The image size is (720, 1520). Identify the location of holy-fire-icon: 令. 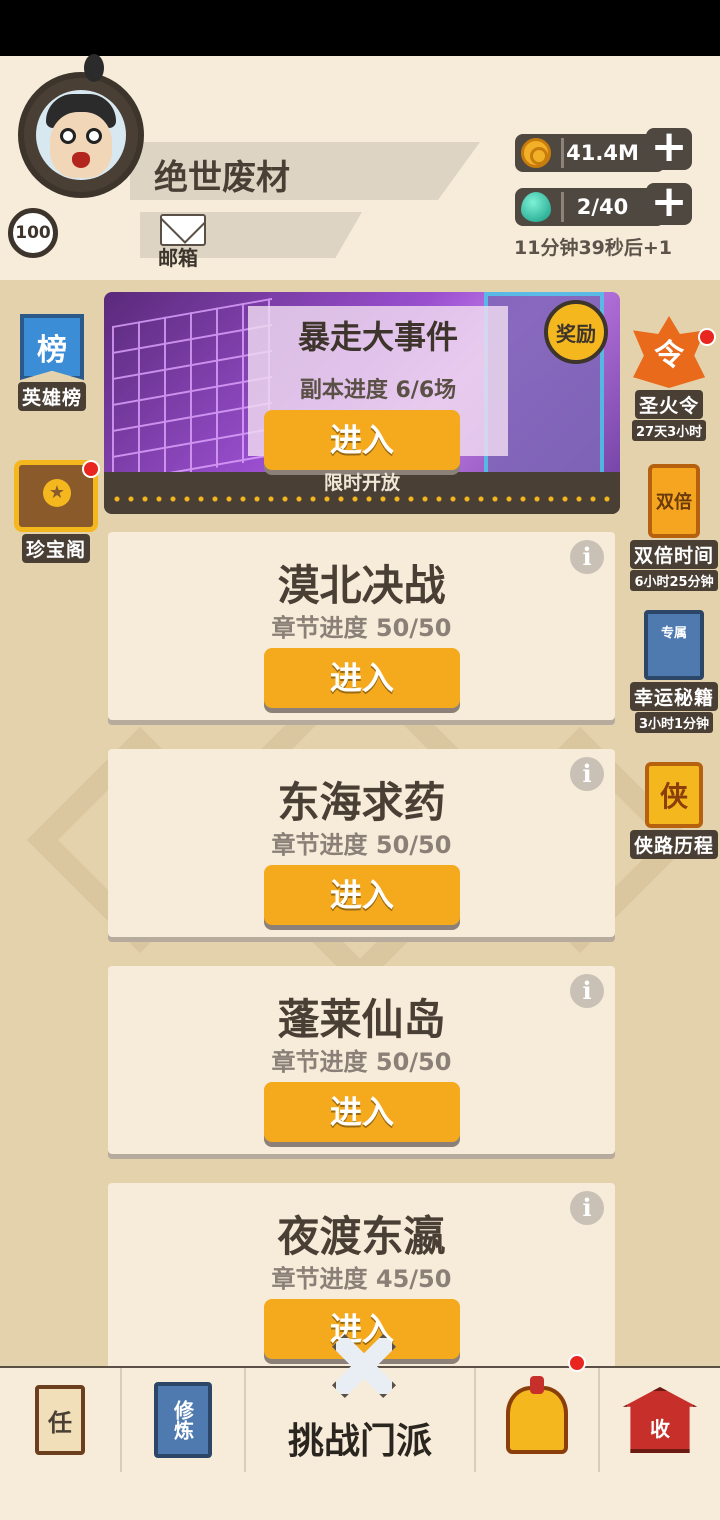
(669, 352).